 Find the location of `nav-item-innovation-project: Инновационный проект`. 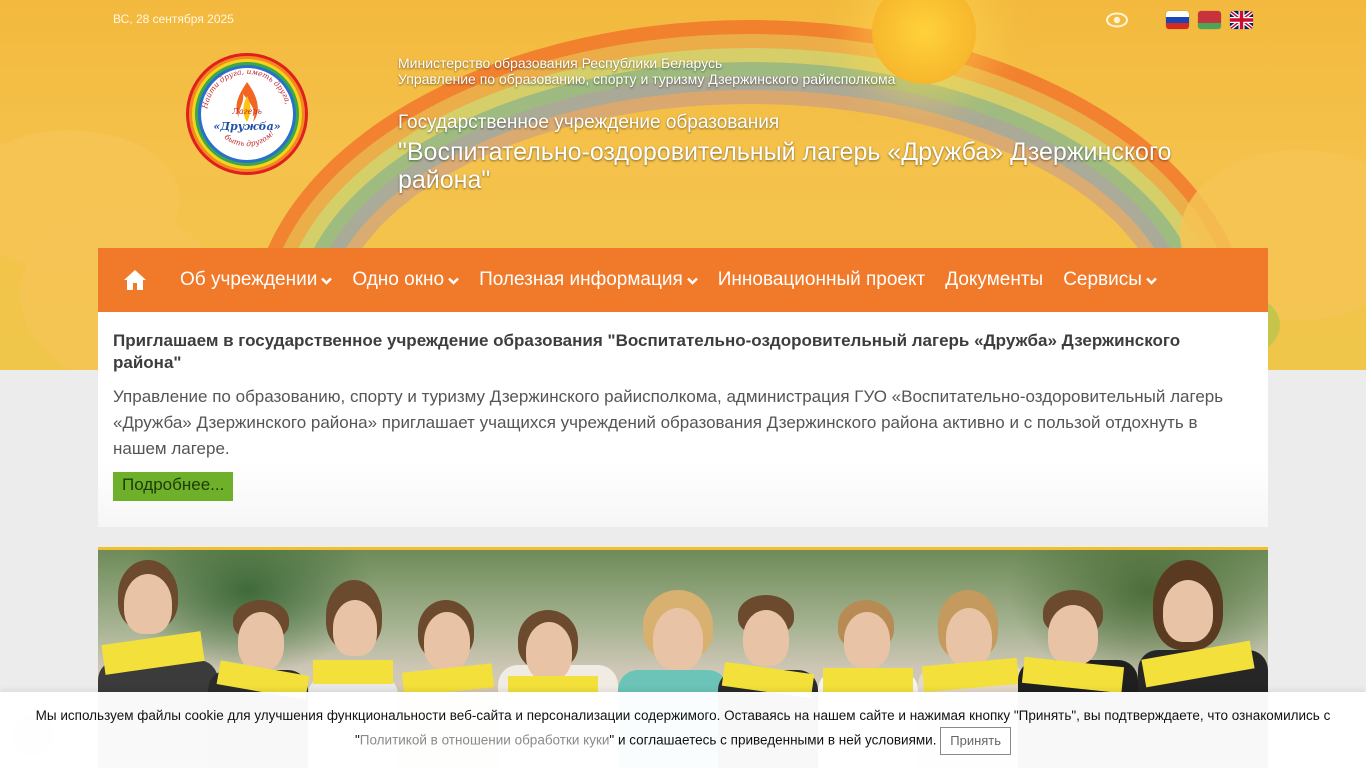

nav-item-innovation-project: Инновационный проект is located at coordinates (821, 280).